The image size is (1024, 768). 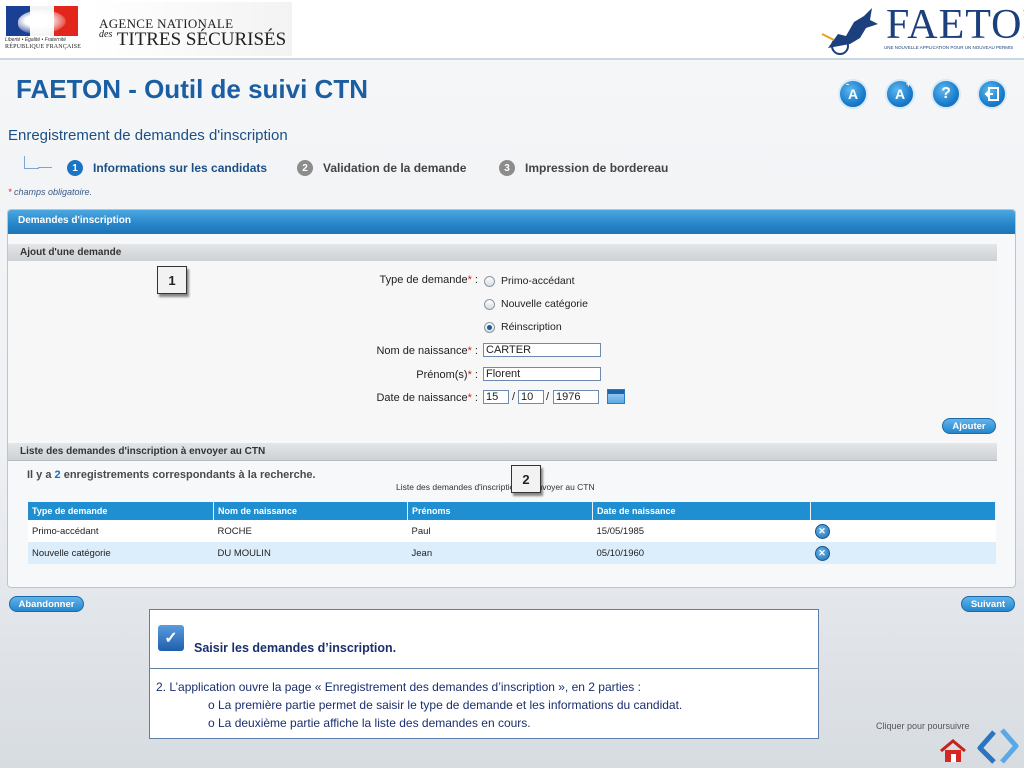 What do you see at coordinates (576, 397) in the screenshot?
I see `birth-year-input: 1976` at bounding box center [576, 397].